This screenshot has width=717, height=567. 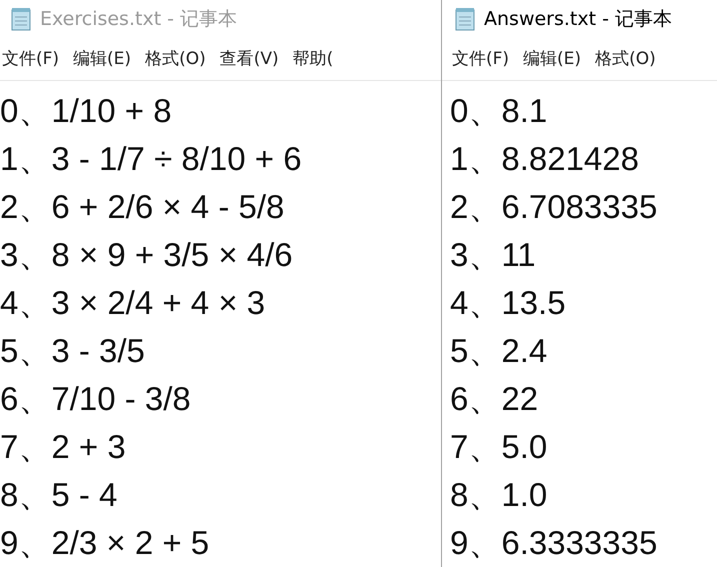 I want to click on text-line: 7、2 + 3, so click(x=63, y=447).